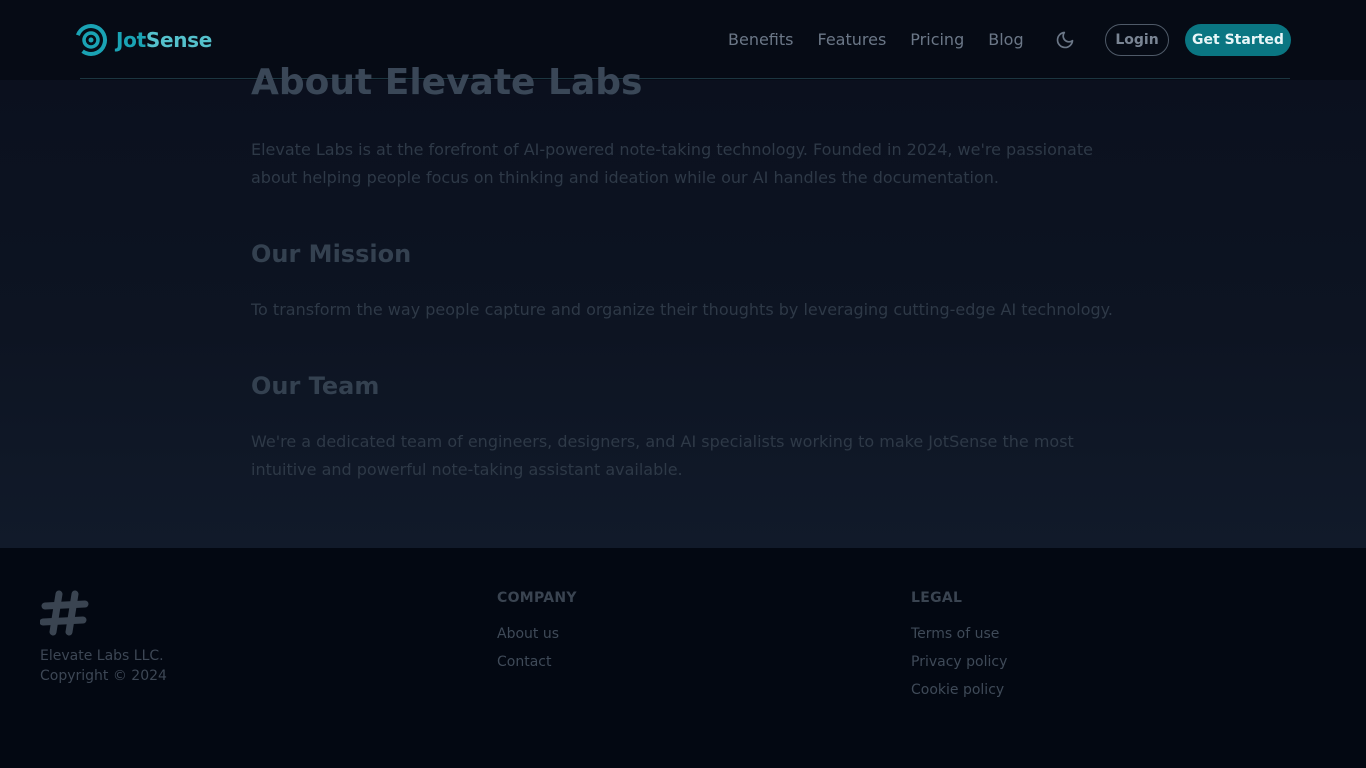 Image resolution: width=1366 pixels, height=768 pixels. I want to click on theme-toggle-button, so click(1065, 40).